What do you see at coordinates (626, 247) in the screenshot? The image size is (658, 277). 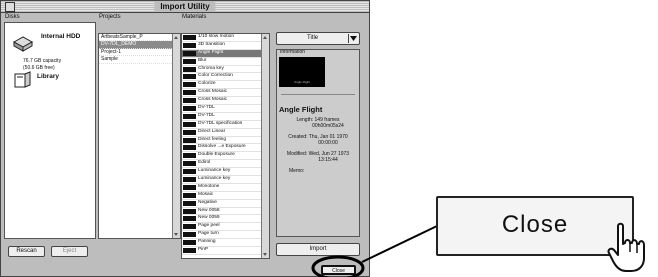 I see `pointing-hand-icon` at bounding box center [626, 247].